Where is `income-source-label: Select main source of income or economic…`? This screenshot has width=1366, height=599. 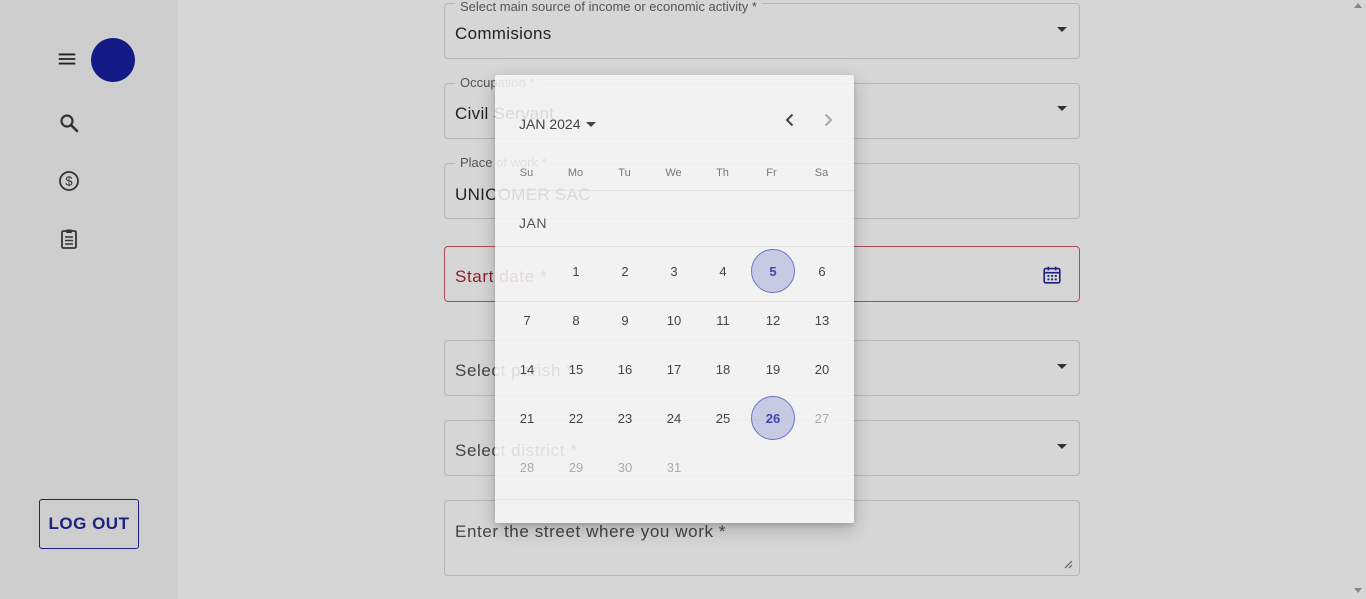
income-source-label: Select main source of income or economic… is located at coordinates (608, 7).